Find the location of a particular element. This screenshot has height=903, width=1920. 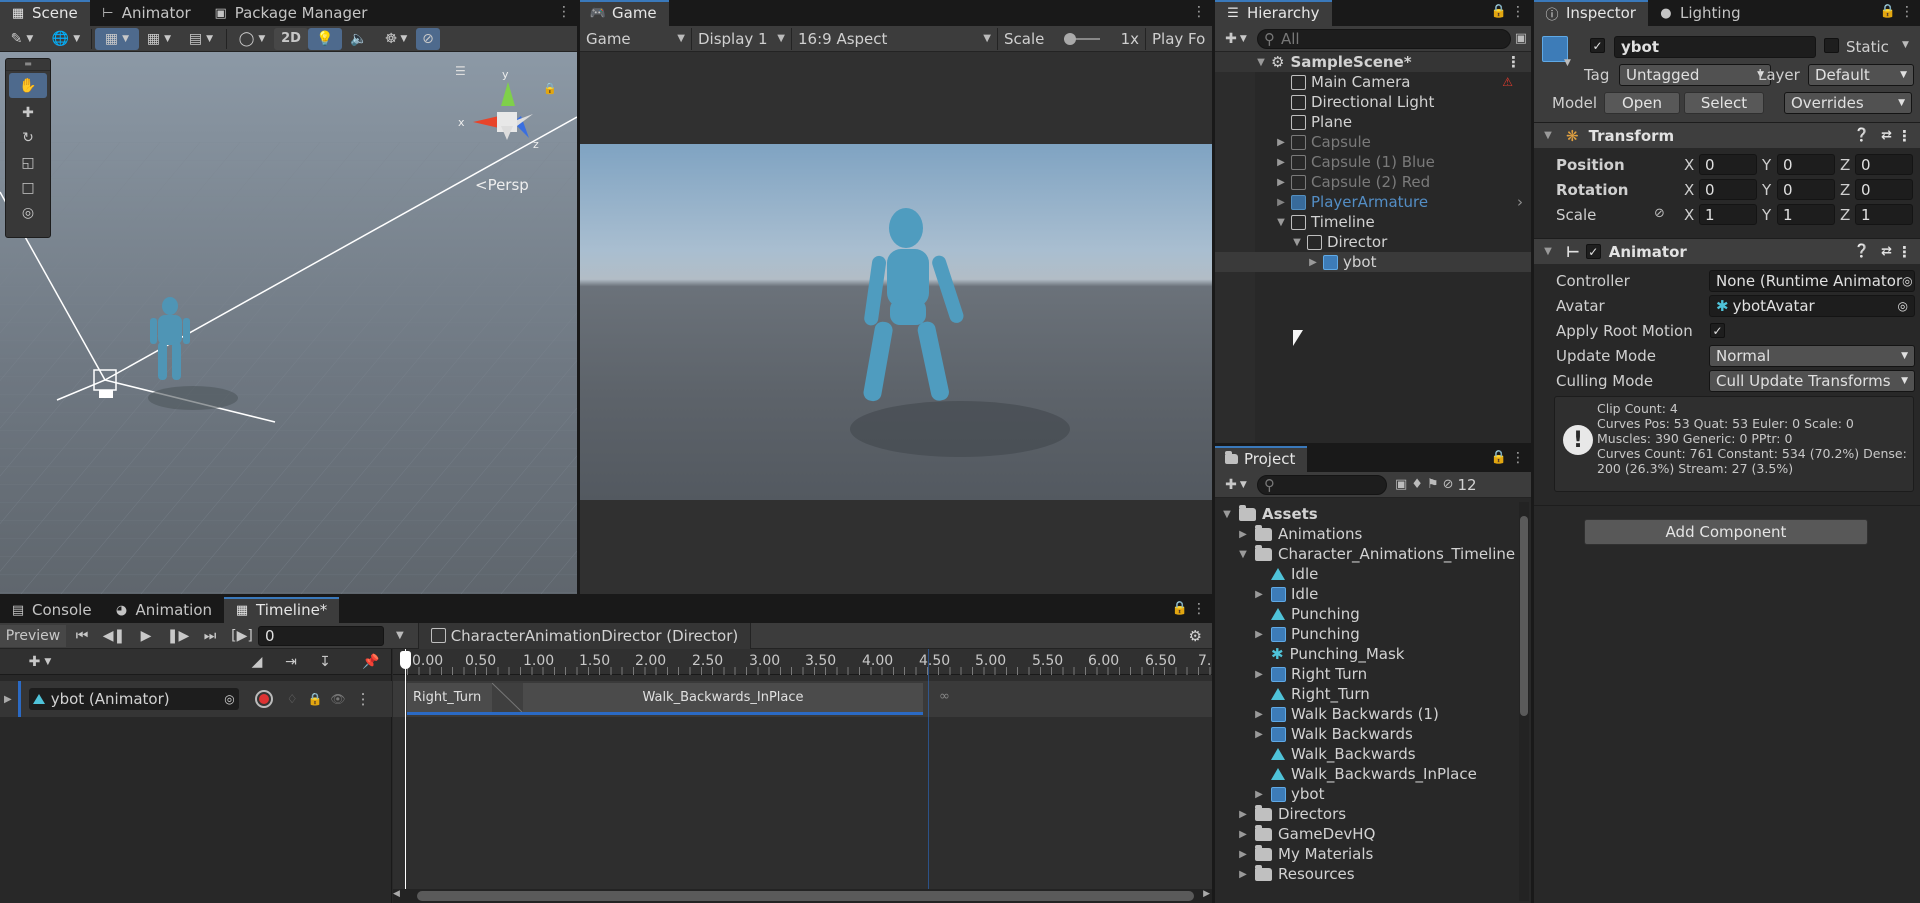

hierarchy-item-capsule: ▶ Capsule is located at coordinates (1373, 142).